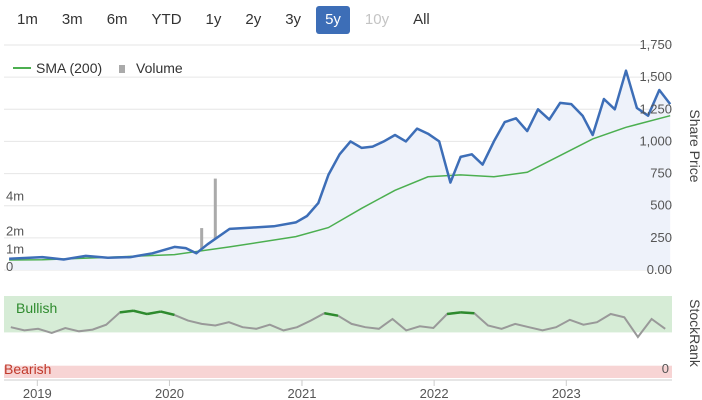 The height and width of the screenshot is (400, 702). Describe the element at coordinates (15, 248) in the screenshot. I see `volume-tick-label: 1m` at that location.